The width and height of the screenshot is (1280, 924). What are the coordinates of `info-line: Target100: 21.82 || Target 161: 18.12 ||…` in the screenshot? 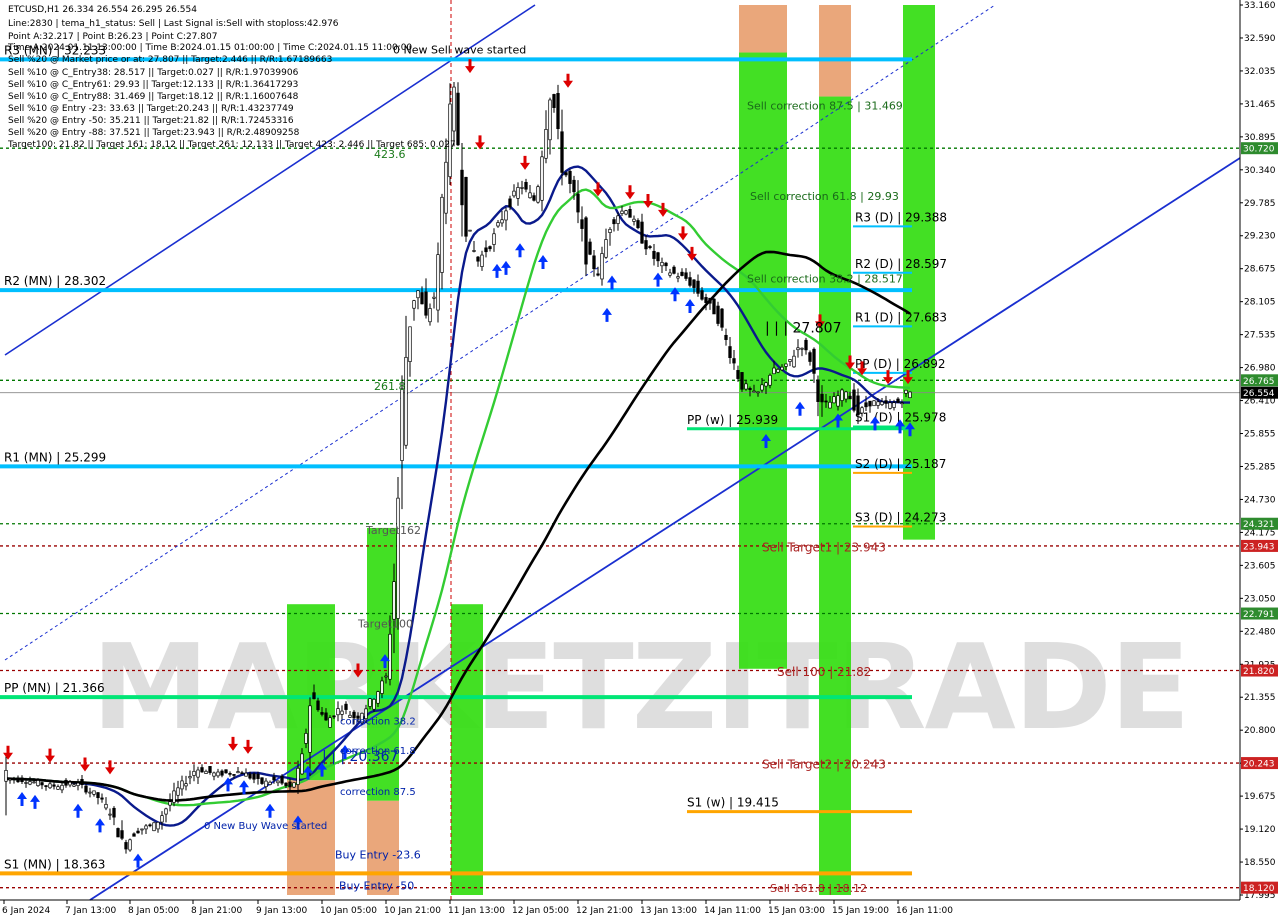 It's located at (231, 145).